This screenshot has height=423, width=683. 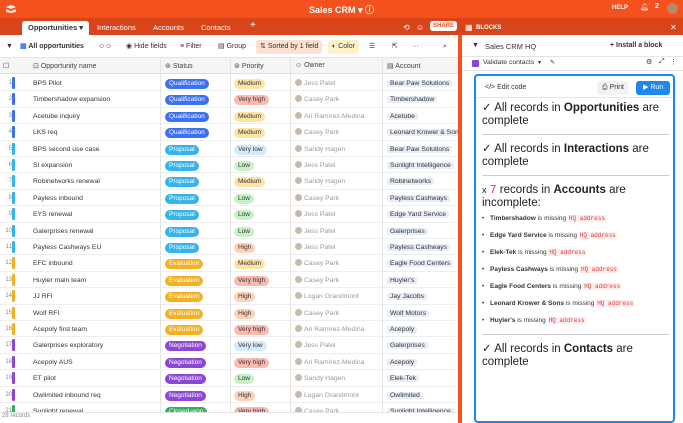 I want to click on account-link: Eagle Food Centers, so click(x=420, y=264).